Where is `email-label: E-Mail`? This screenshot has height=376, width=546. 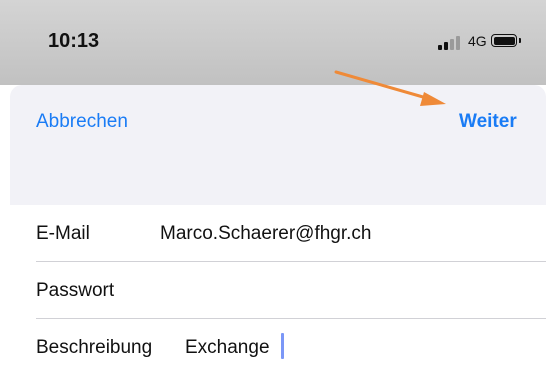
email-label: E-Mail is located at coordinates (63, 233).